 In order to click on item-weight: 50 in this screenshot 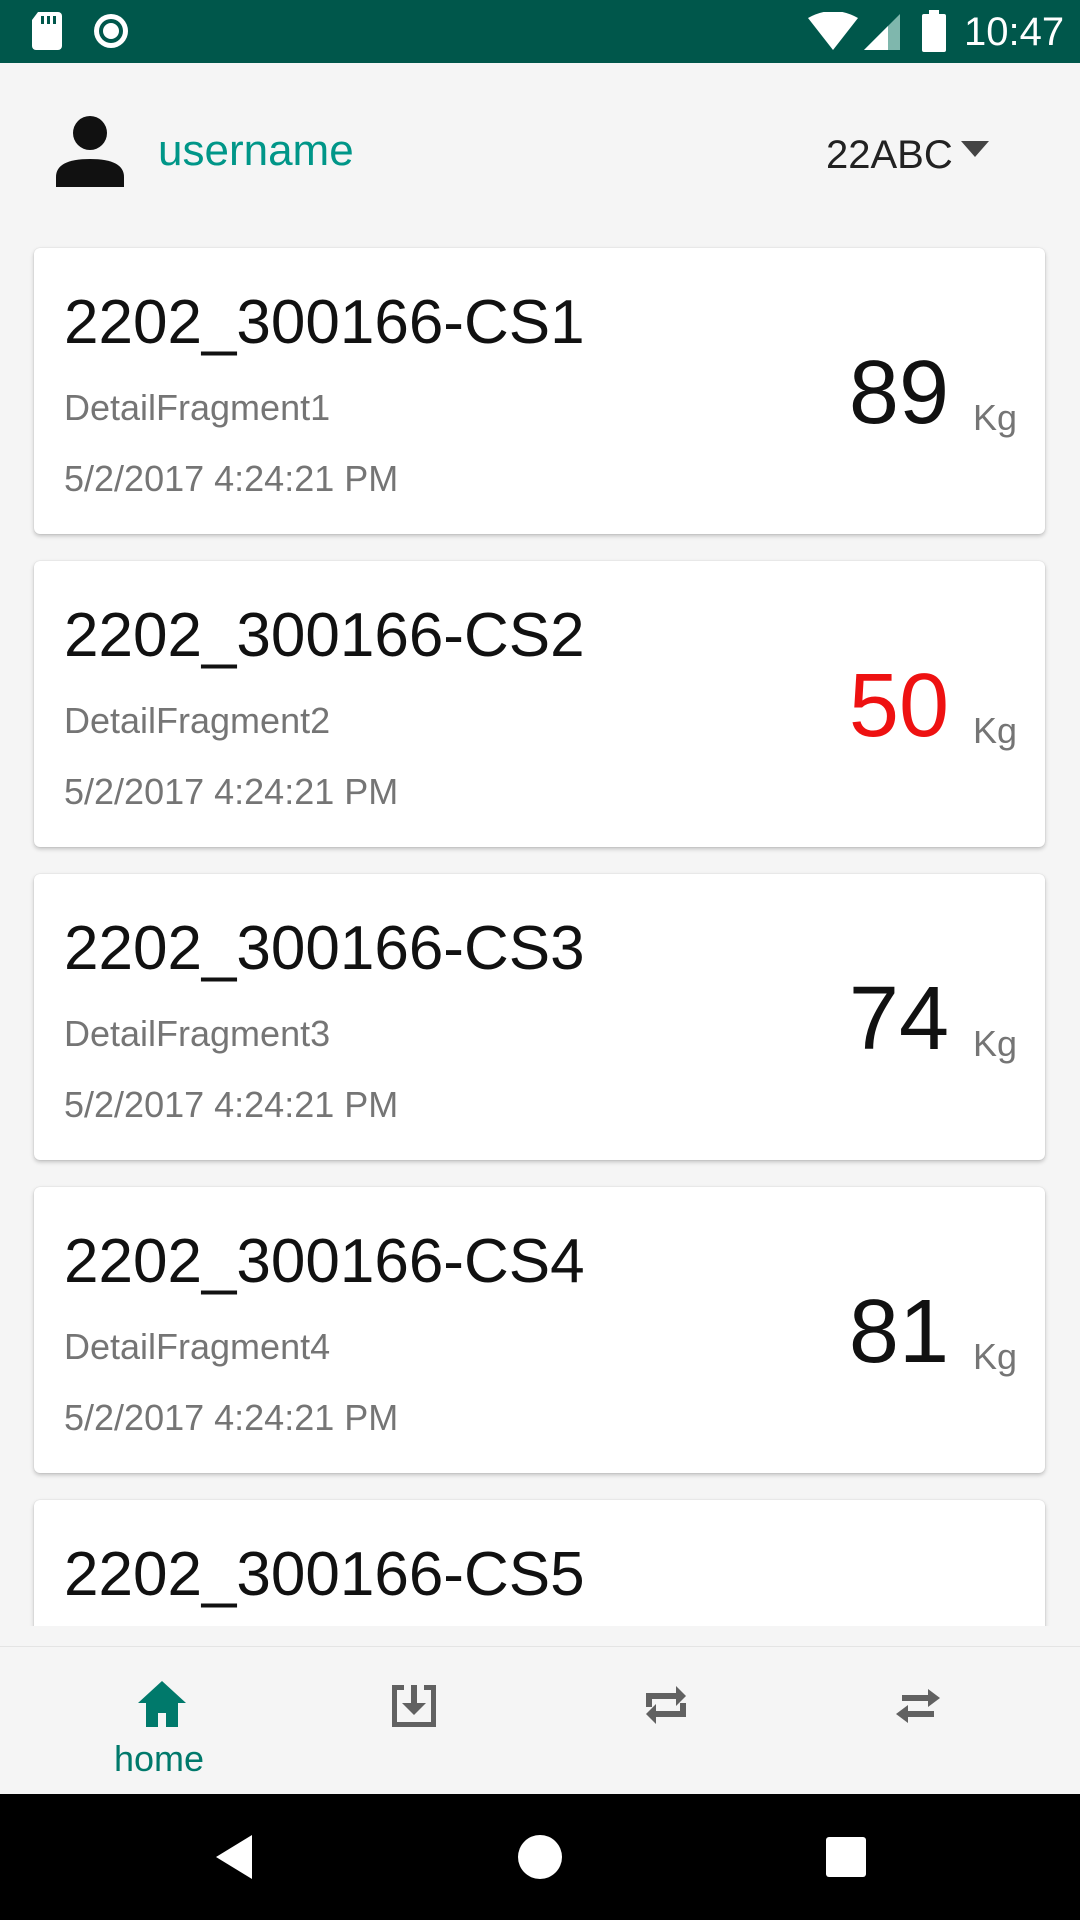, I will do `click(898, 706)`.